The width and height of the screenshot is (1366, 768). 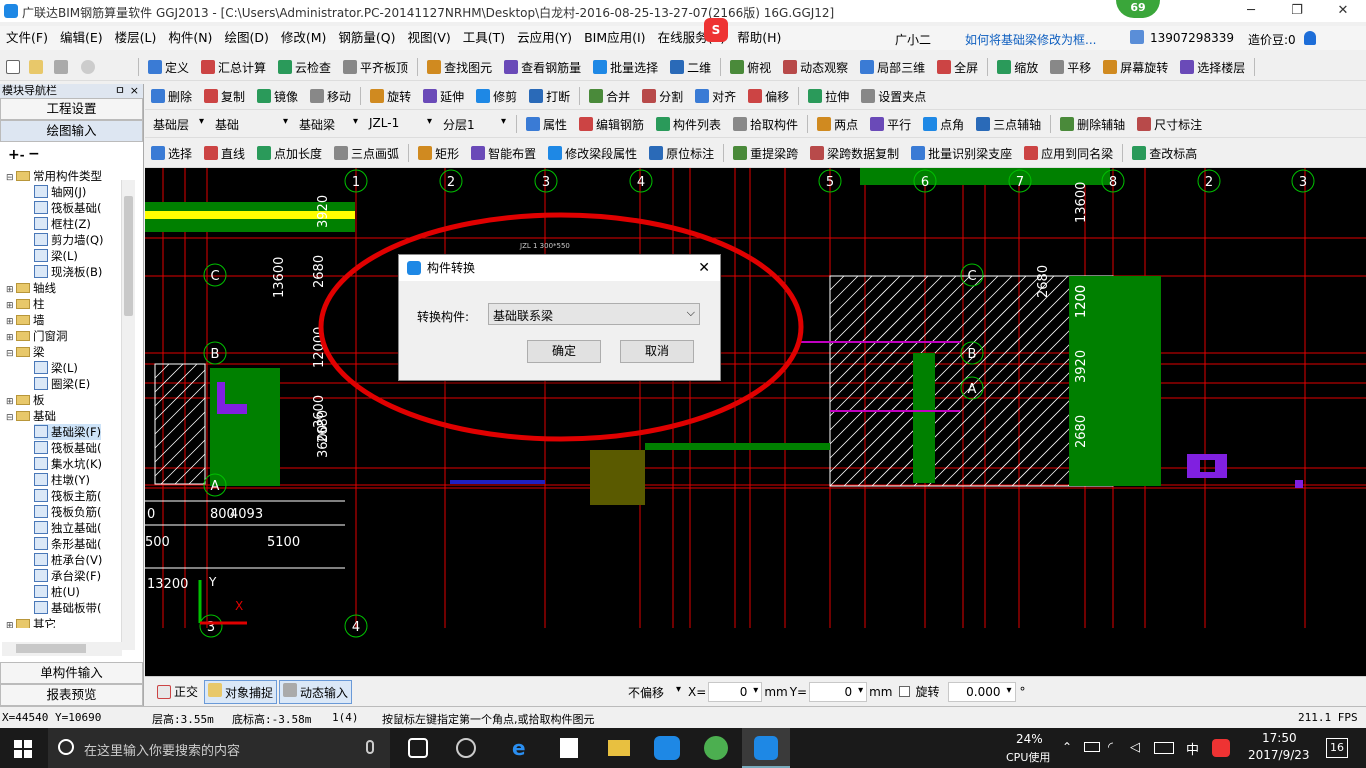 What do you see at coordinates (688, 124) in the screenshot?
I see `tb3-button-2: 构件列表` at bounding box center [688, 124].